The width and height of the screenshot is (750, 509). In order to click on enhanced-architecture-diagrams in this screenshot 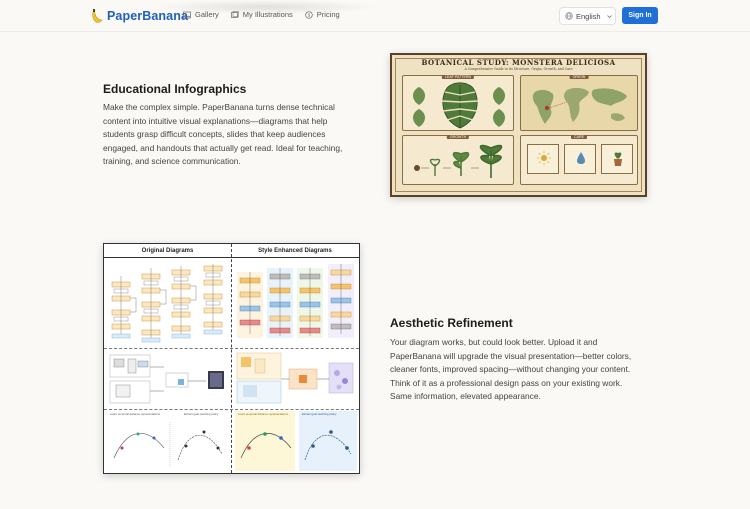, I will do `click(295, 301)`.